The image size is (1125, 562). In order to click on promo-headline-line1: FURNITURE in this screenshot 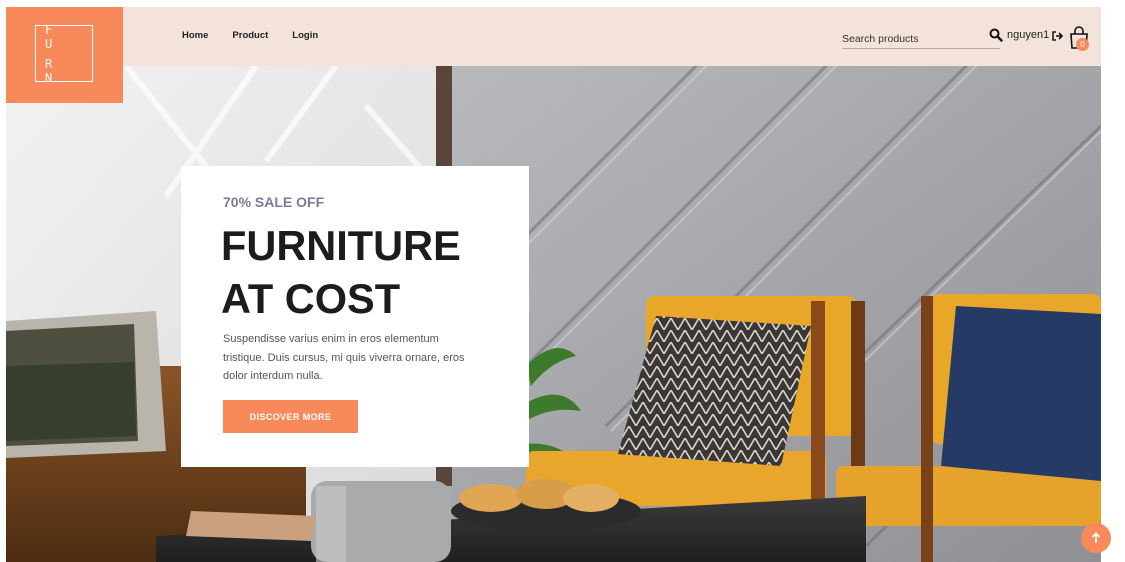, I will do `click(341, 245)`.